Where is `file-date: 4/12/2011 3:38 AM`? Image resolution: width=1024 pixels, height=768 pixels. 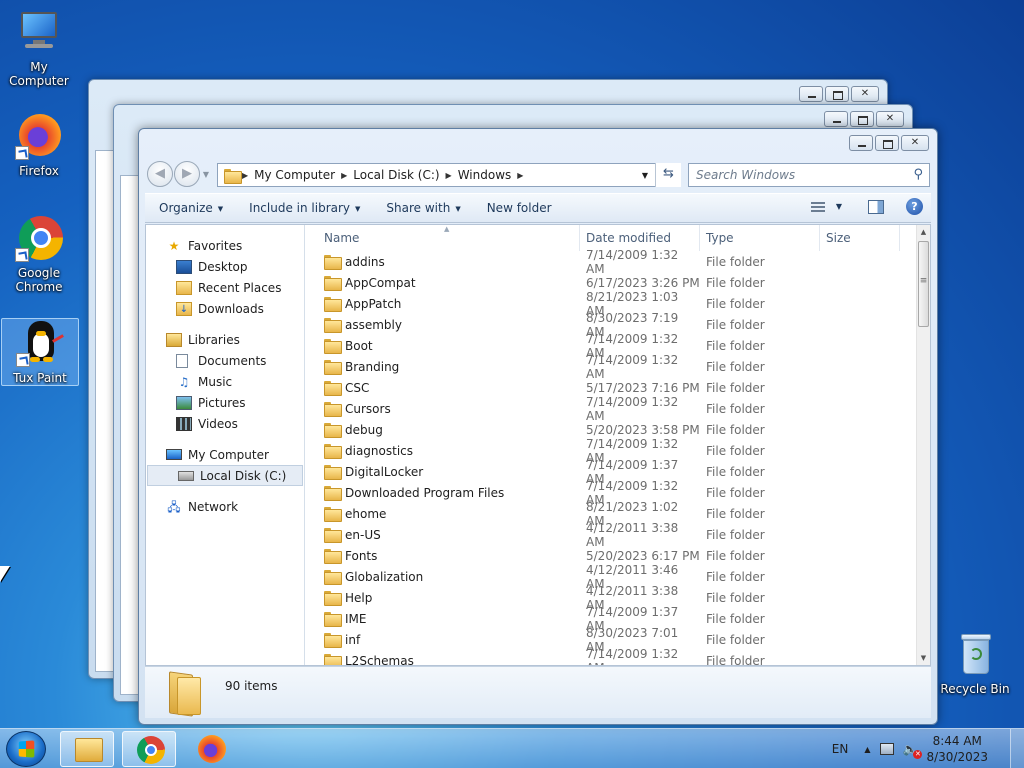
file-date: 4/12/2011 3:38 AM is located at coordinates (632, 534).